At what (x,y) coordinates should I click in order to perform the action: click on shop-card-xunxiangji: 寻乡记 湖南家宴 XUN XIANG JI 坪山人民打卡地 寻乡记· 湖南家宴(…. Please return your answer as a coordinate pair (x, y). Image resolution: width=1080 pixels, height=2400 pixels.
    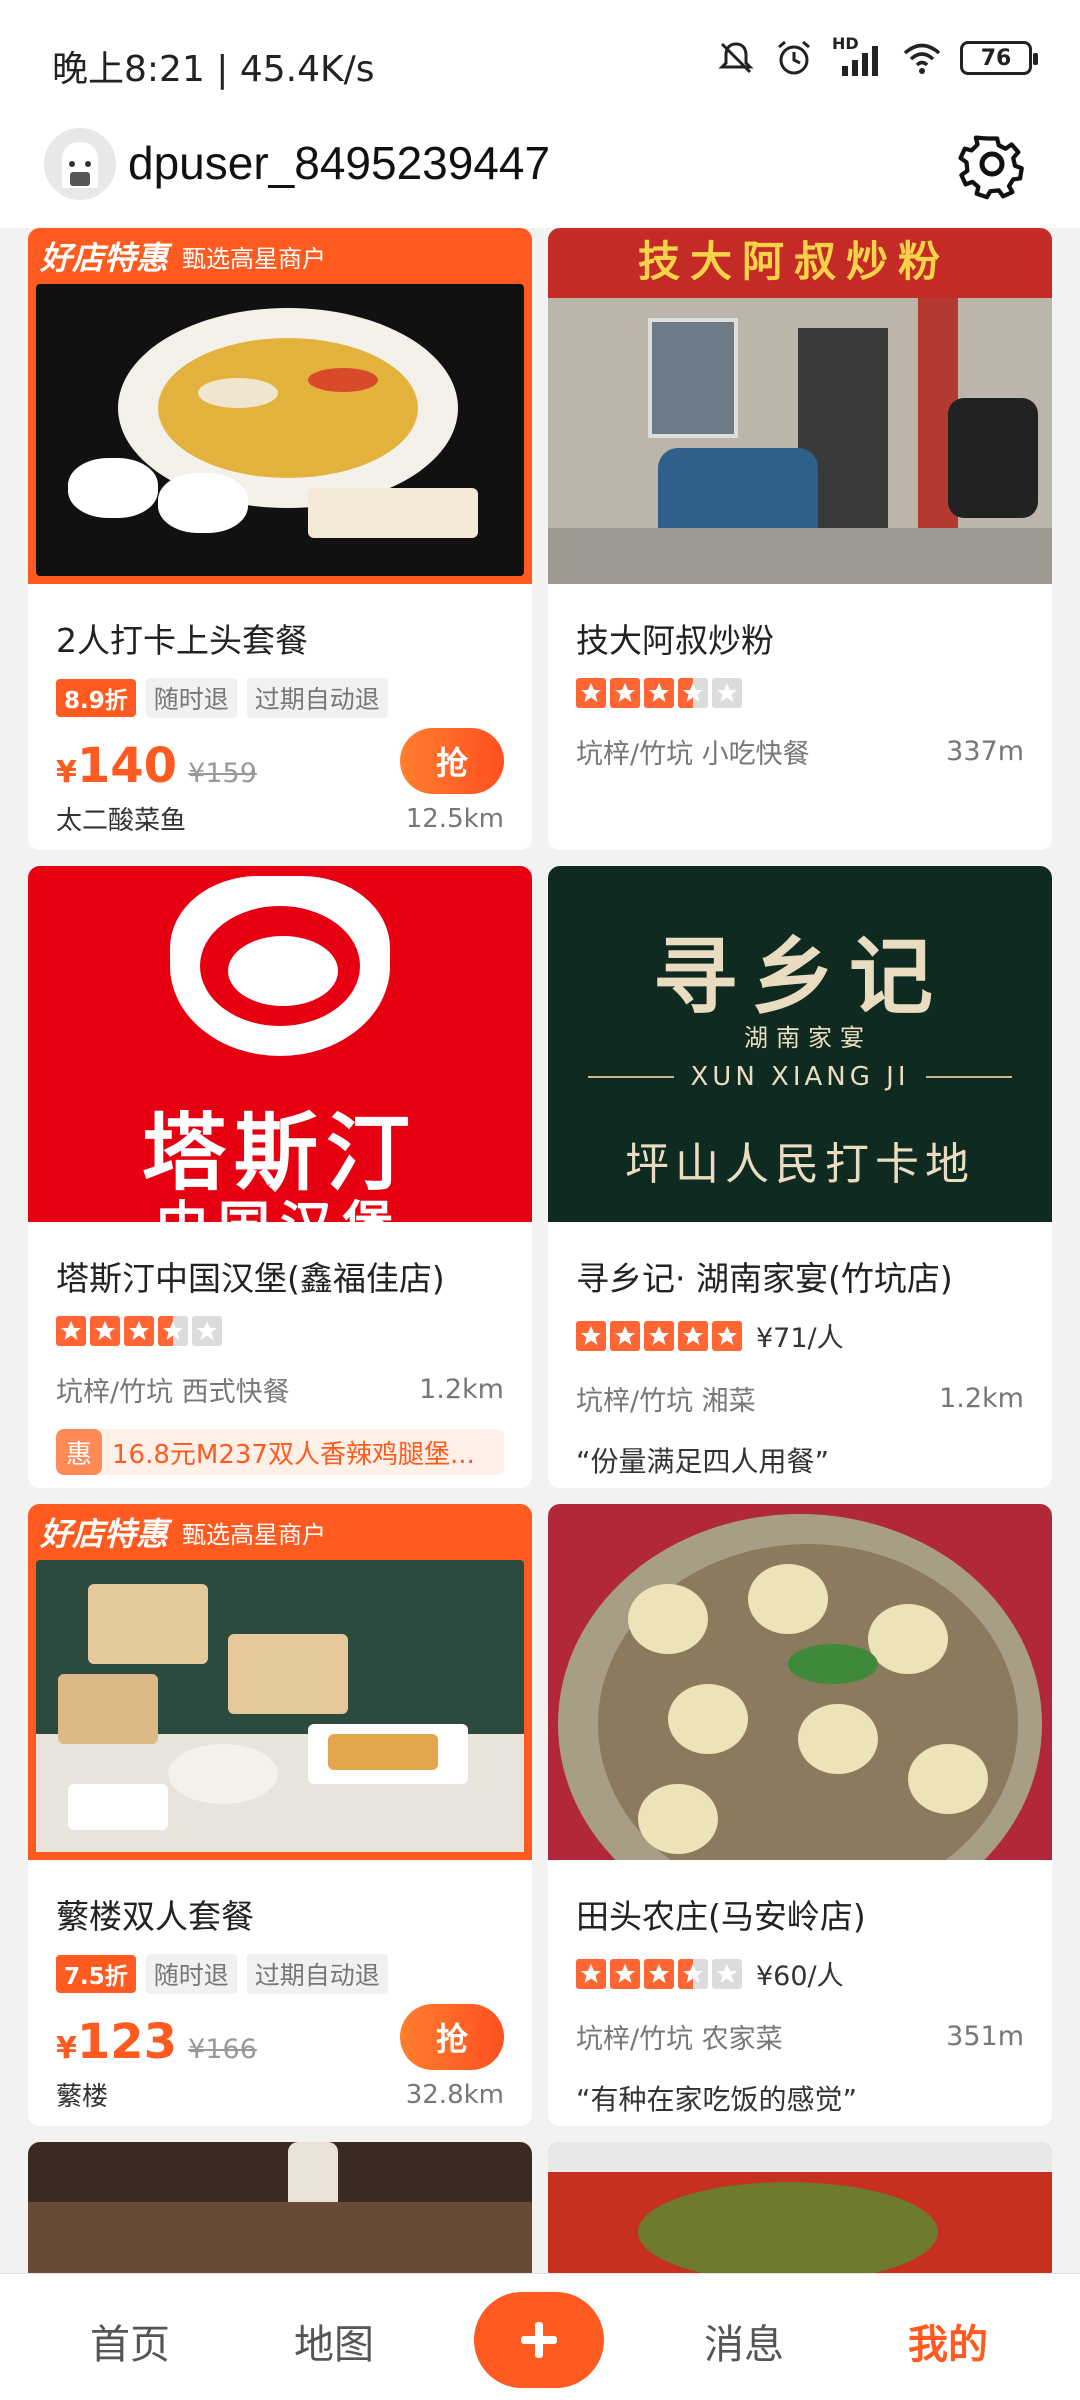
    Looking at the image, I should click on (800, 1177).